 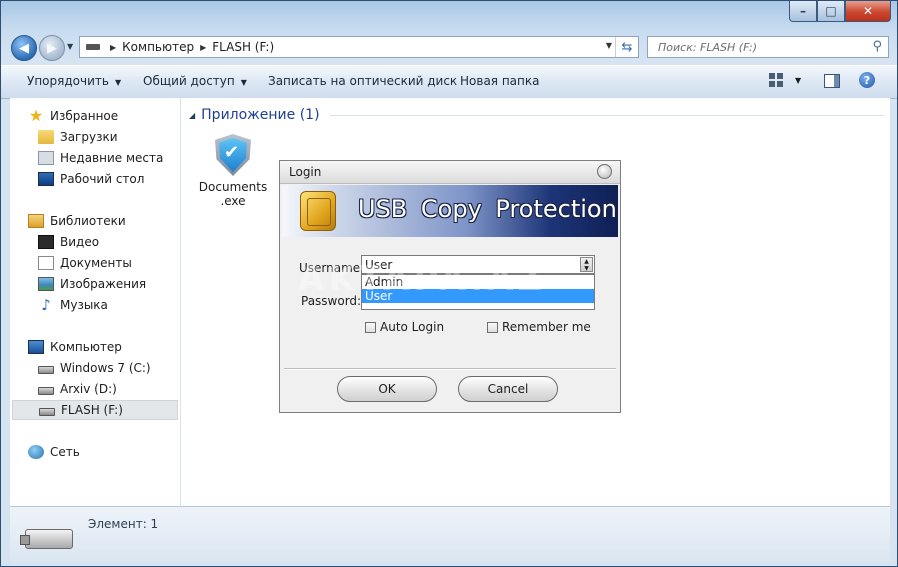 I want to click on breadcrumb-drive: FLASH (F:), so click(x=243, y=47).